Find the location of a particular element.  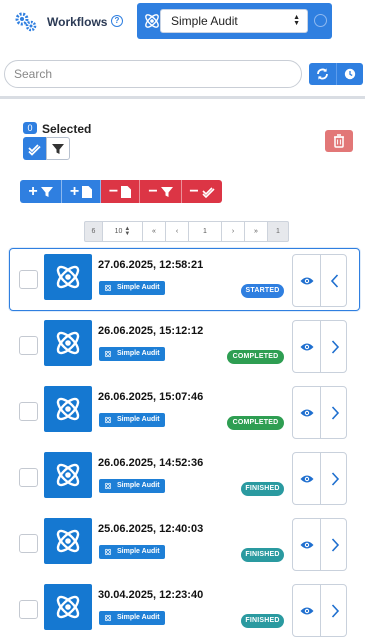

workflow-select-value: Simple Audit is located at coordinates (204, 21).